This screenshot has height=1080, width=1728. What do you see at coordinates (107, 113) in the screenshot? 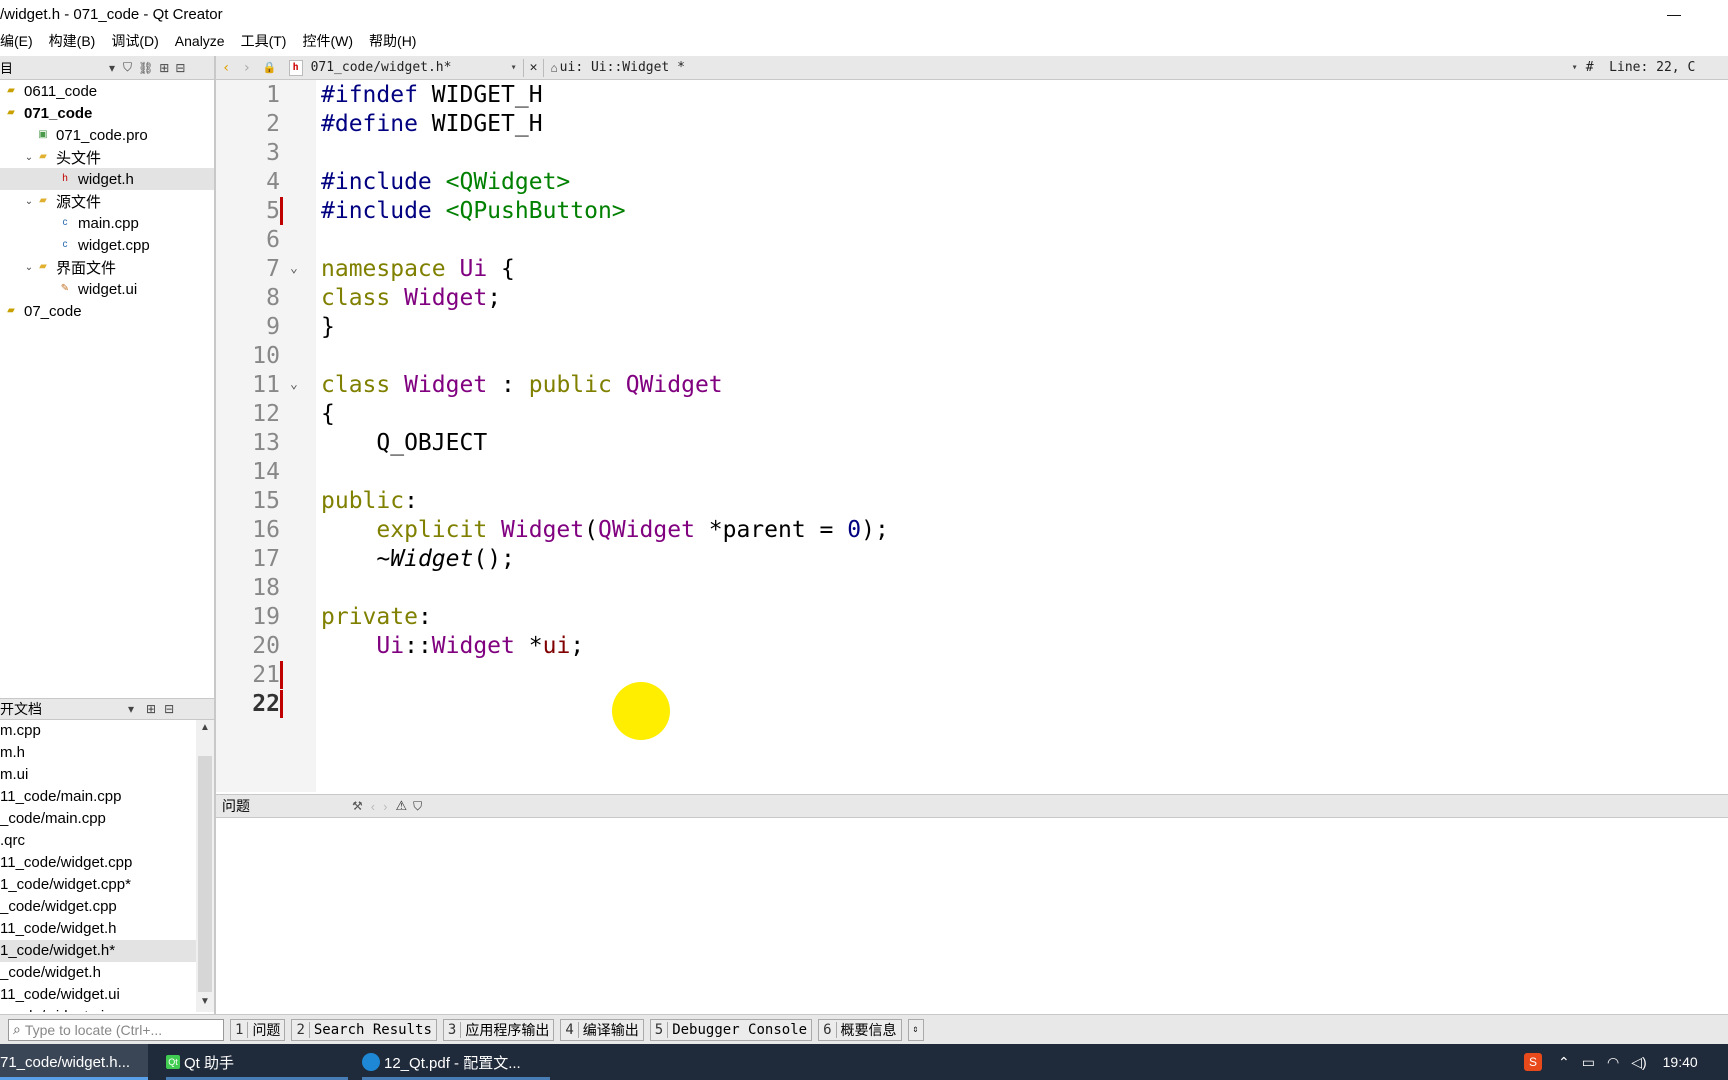
I see `tree-item: ▰ 071_code` at bounding box center [107, 113].